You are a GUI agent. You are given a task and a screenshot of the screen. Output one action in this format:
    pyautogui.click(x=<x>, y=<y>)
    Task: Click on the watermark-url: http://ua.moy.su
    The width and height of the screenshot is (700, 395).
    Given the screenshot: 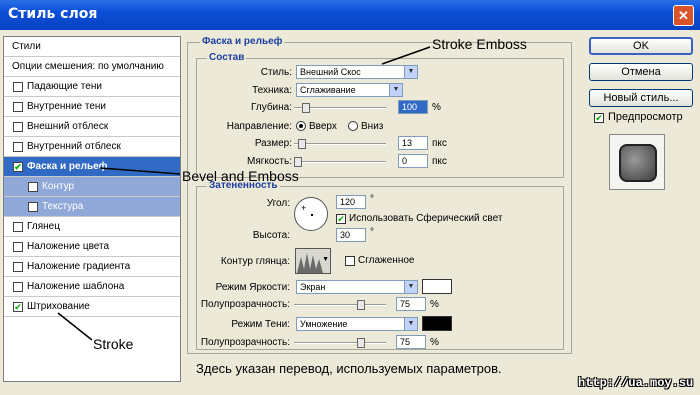 What is the action you would take?
    pyautogui.click(x=636, y=383)
    